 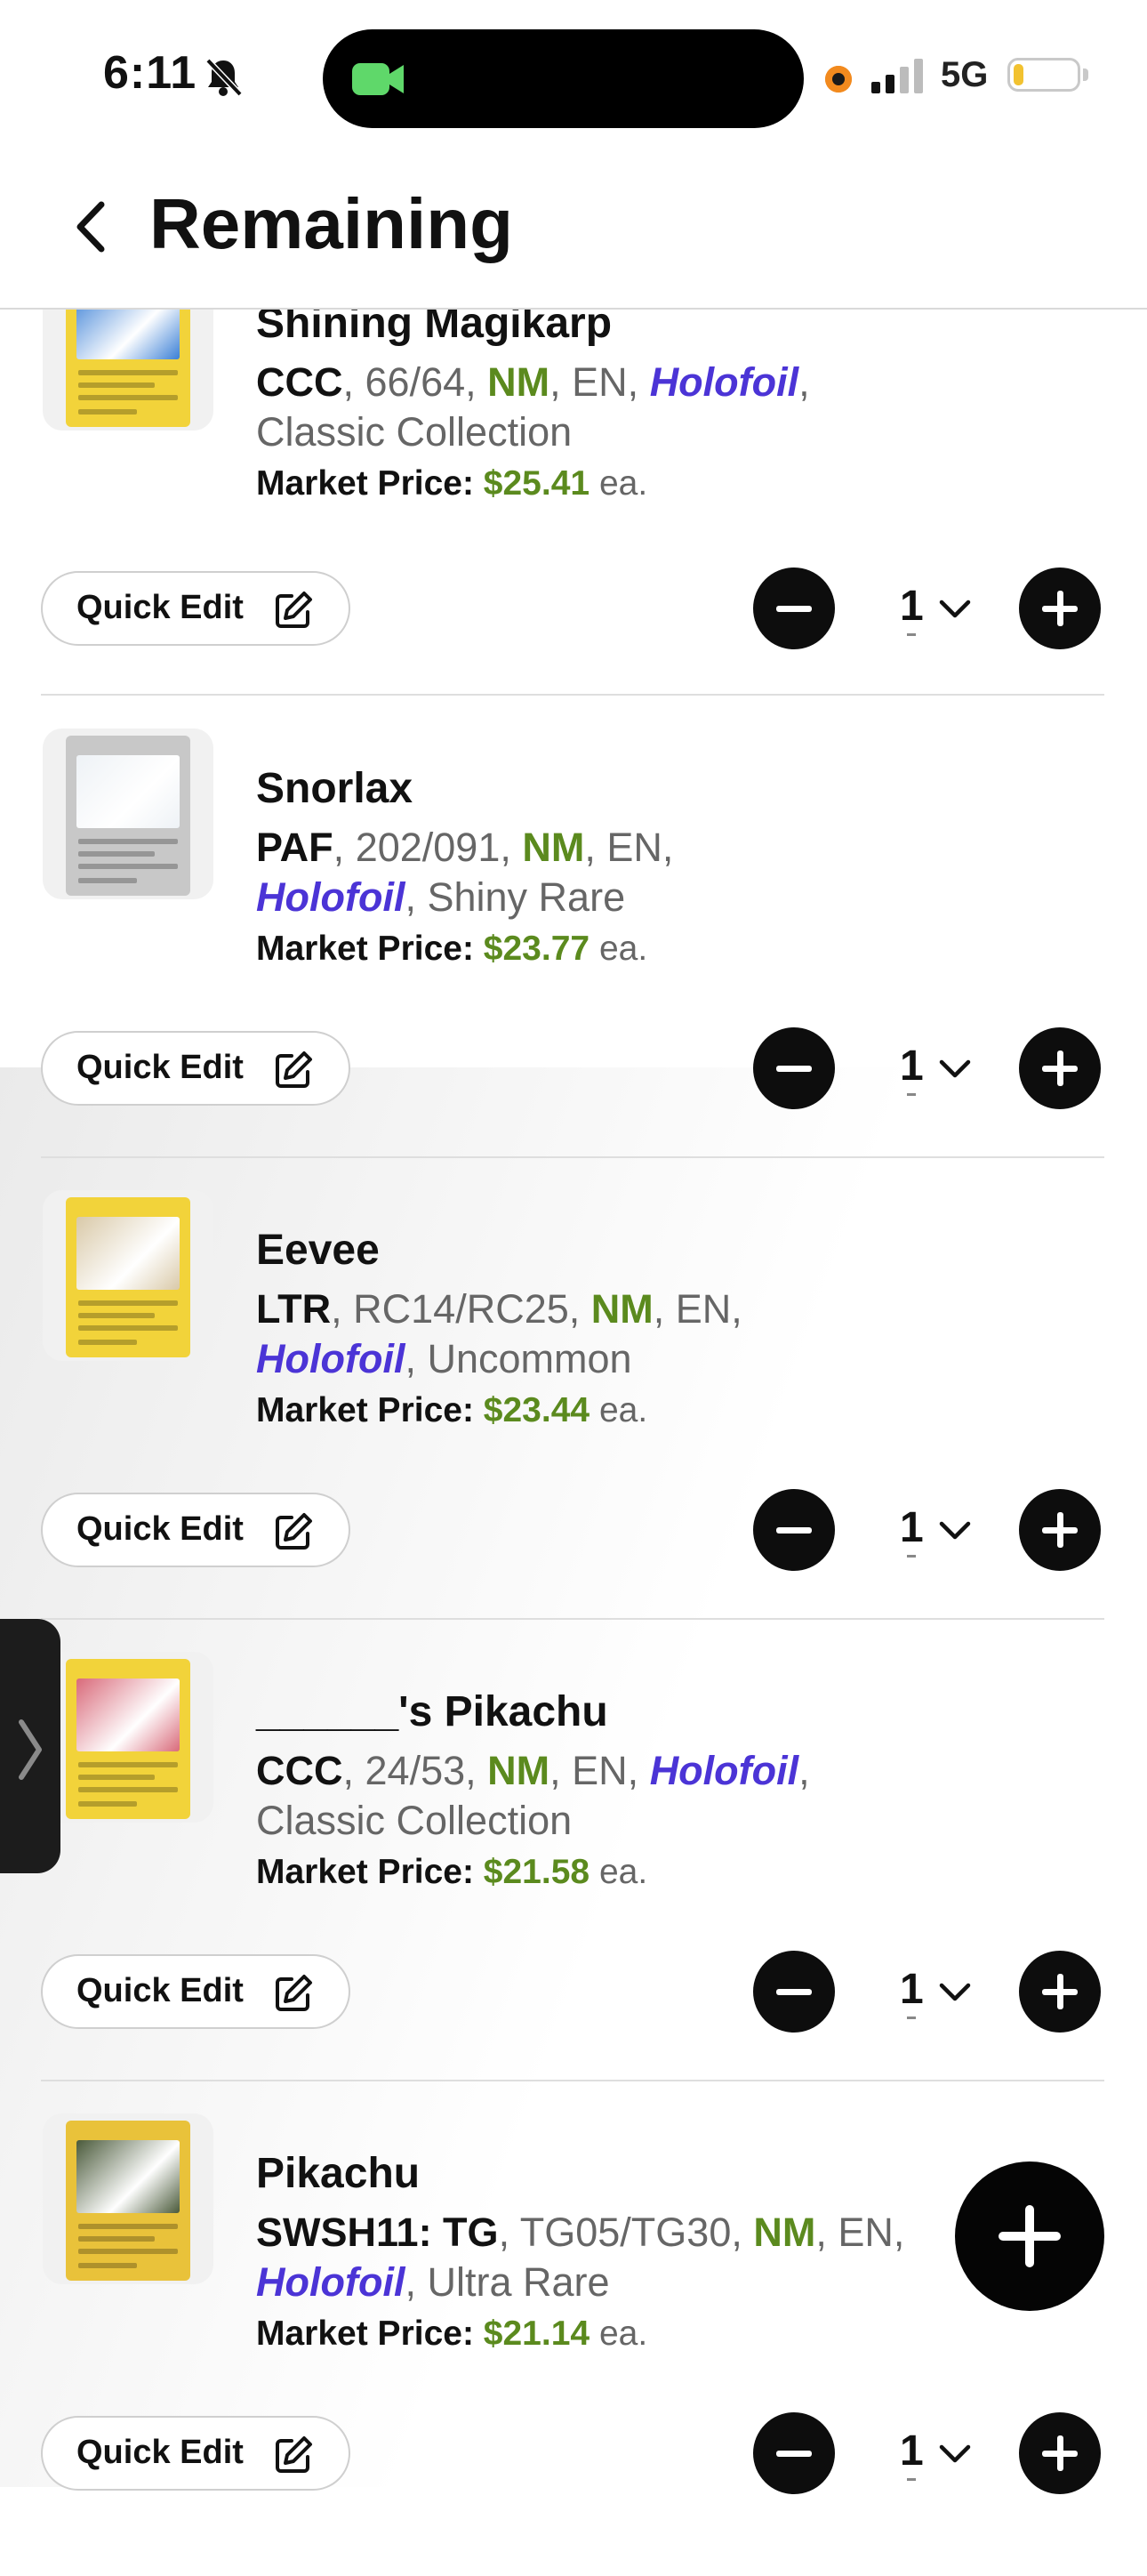 I want to click on status-time: 6:11, so click(x=150, y=73).